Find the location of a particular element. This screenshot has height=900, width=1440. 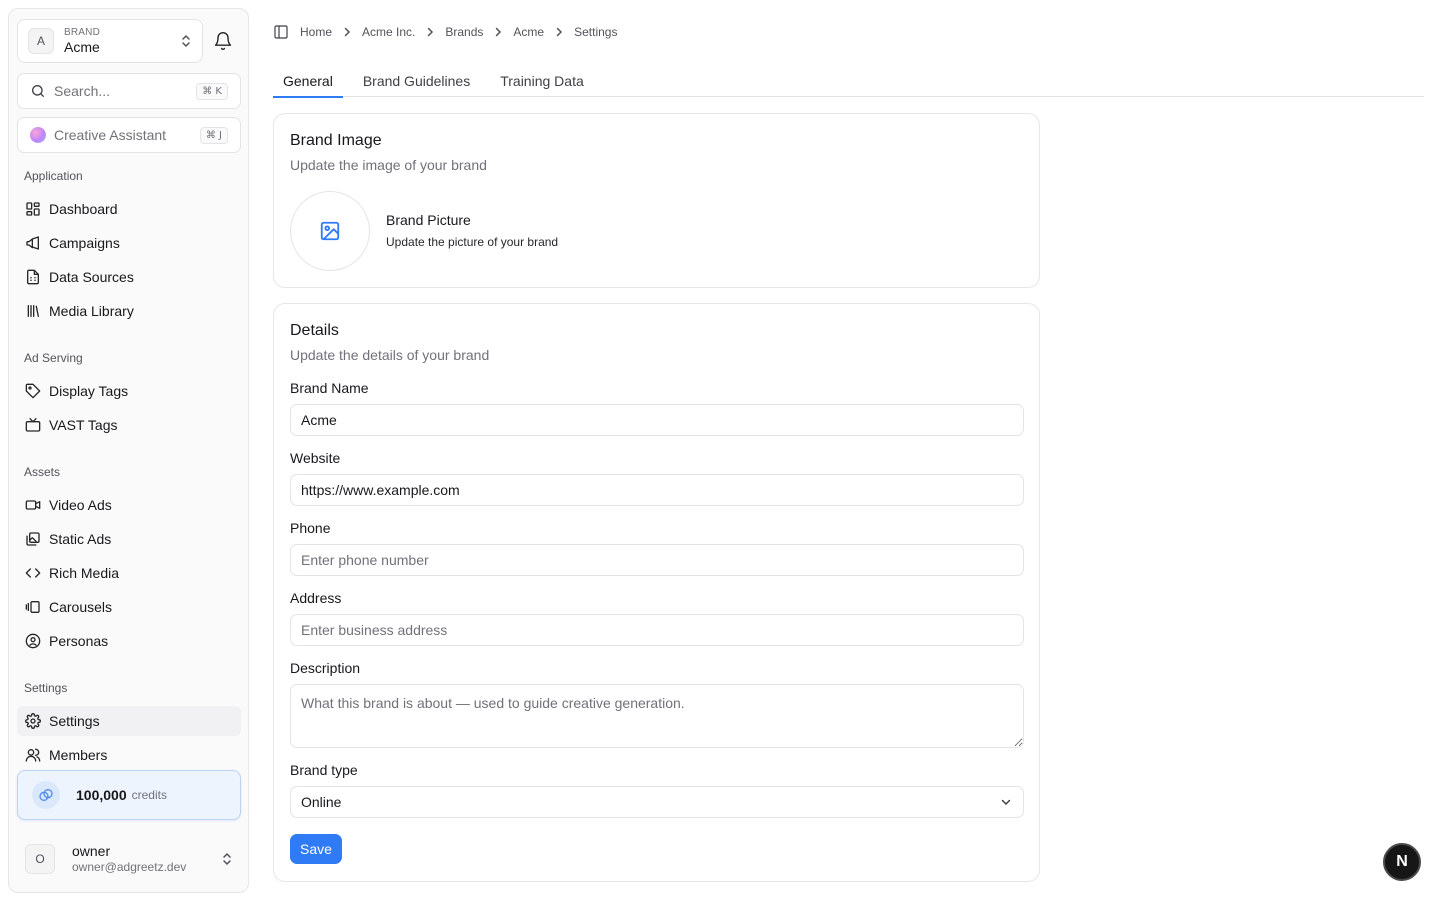

creative-assistant-button: Creative Assistant ⌘ J is located at coordinates (129, 135).